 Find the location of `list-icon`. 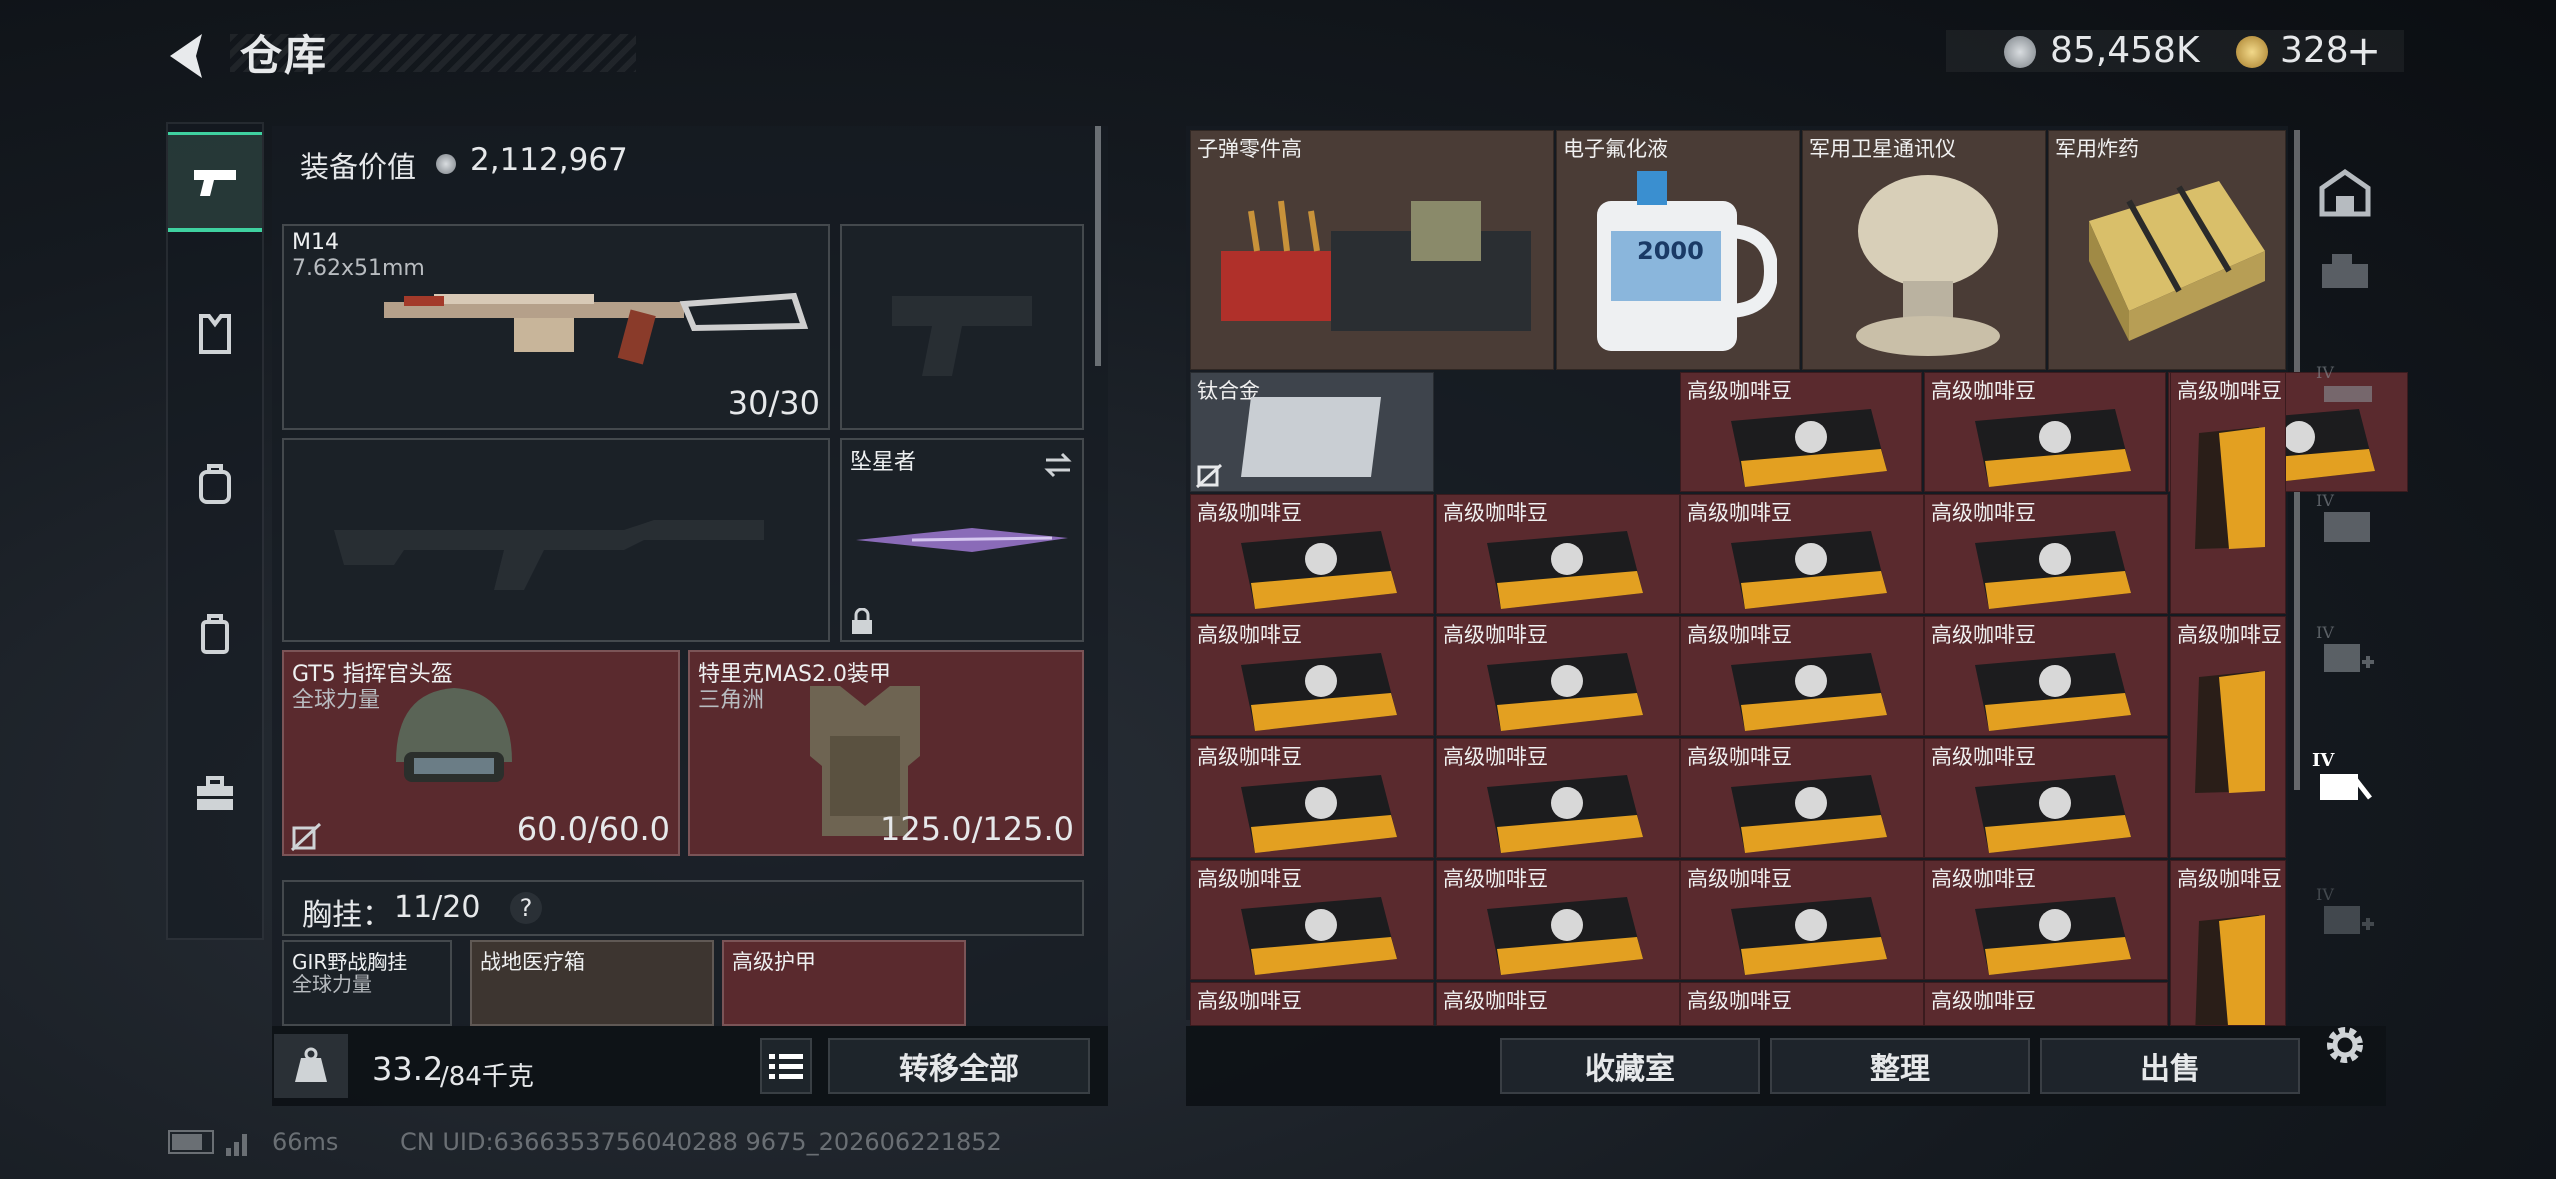

list-icon is located at coordinates (786, 1066).